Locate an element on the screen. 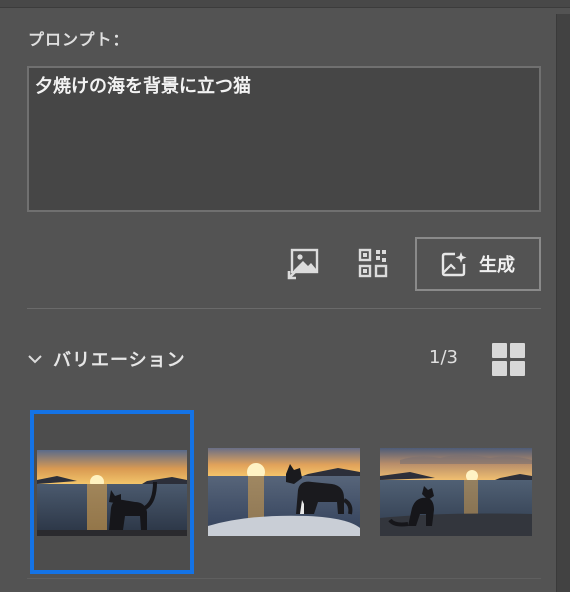 The width and height of the screenshot is (570, 592). grid-view-icon is located at coordinates (509, 360).